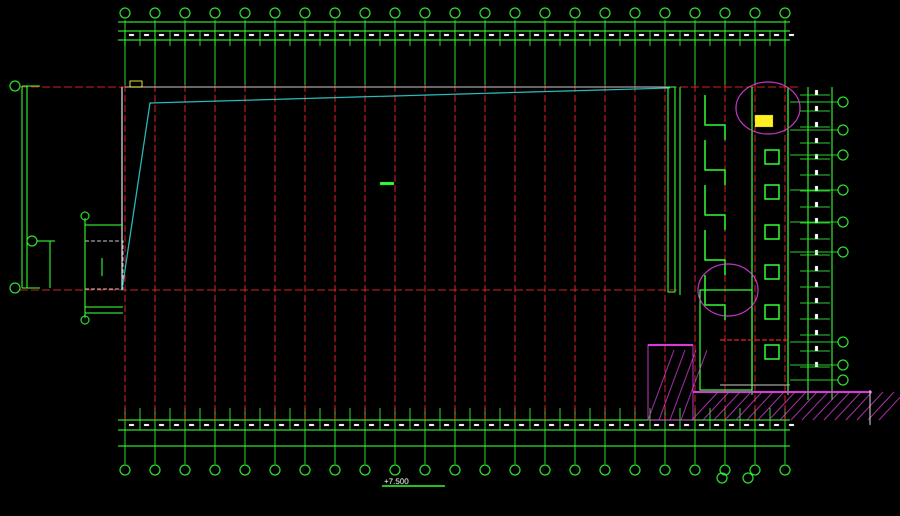 The image size is (900, 516). Describe the element at coordinates (396, 481) in the screenshot. I see `level-label: +7.500` at that location.